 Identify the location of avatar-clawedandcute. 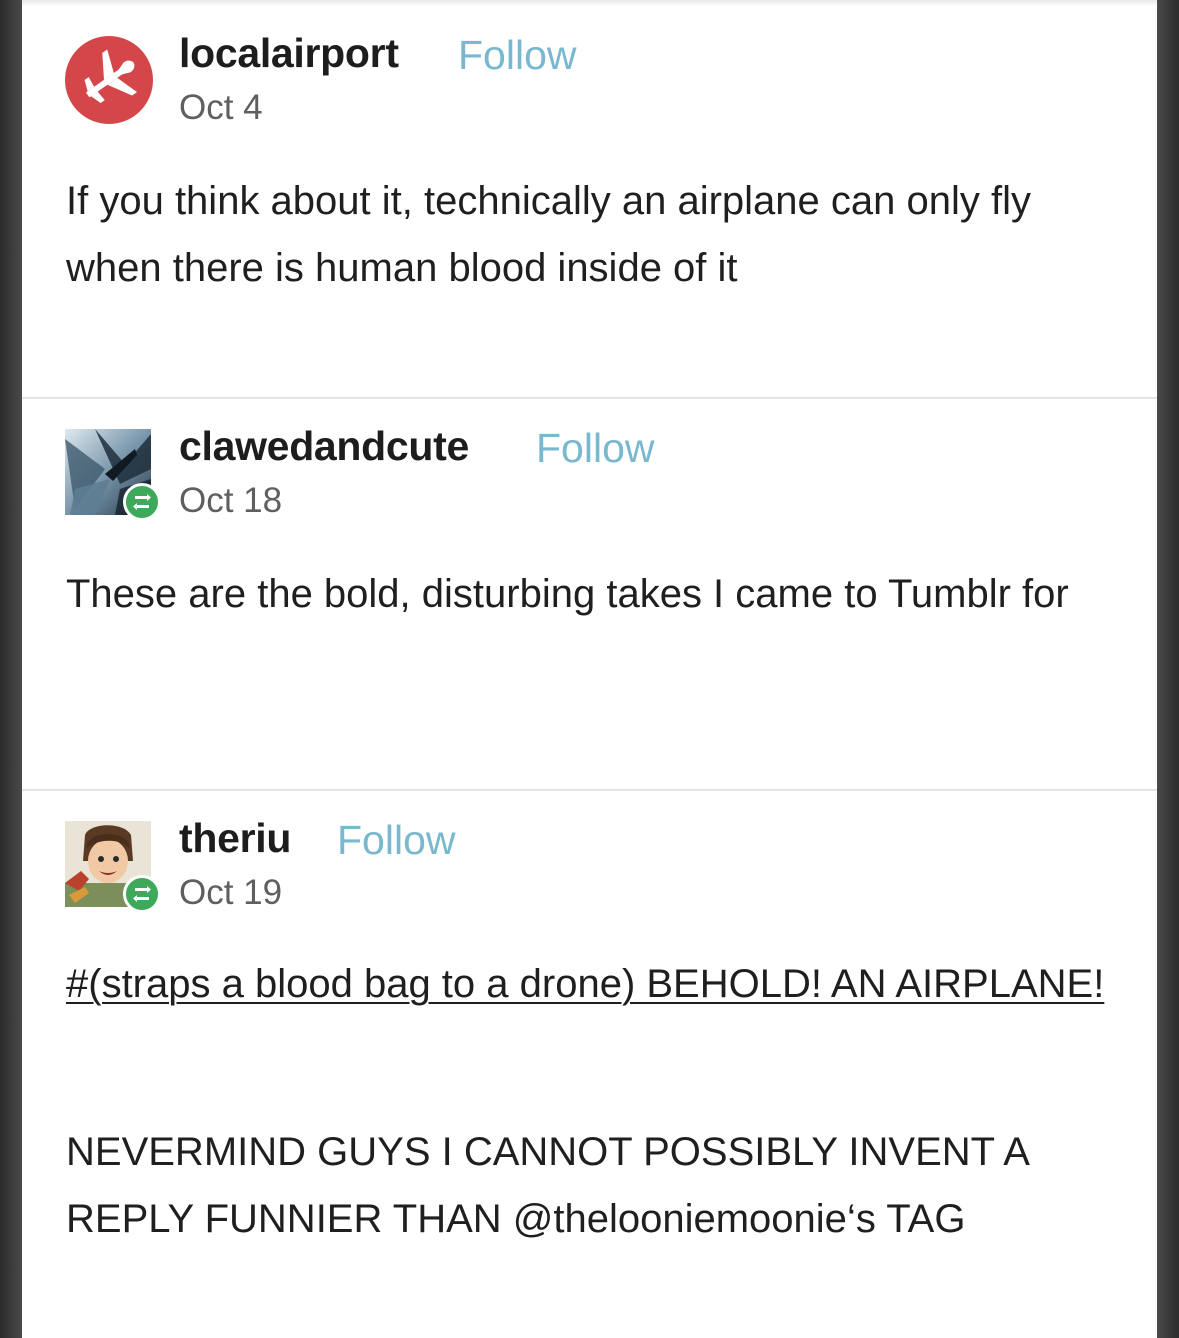
(113, 475).